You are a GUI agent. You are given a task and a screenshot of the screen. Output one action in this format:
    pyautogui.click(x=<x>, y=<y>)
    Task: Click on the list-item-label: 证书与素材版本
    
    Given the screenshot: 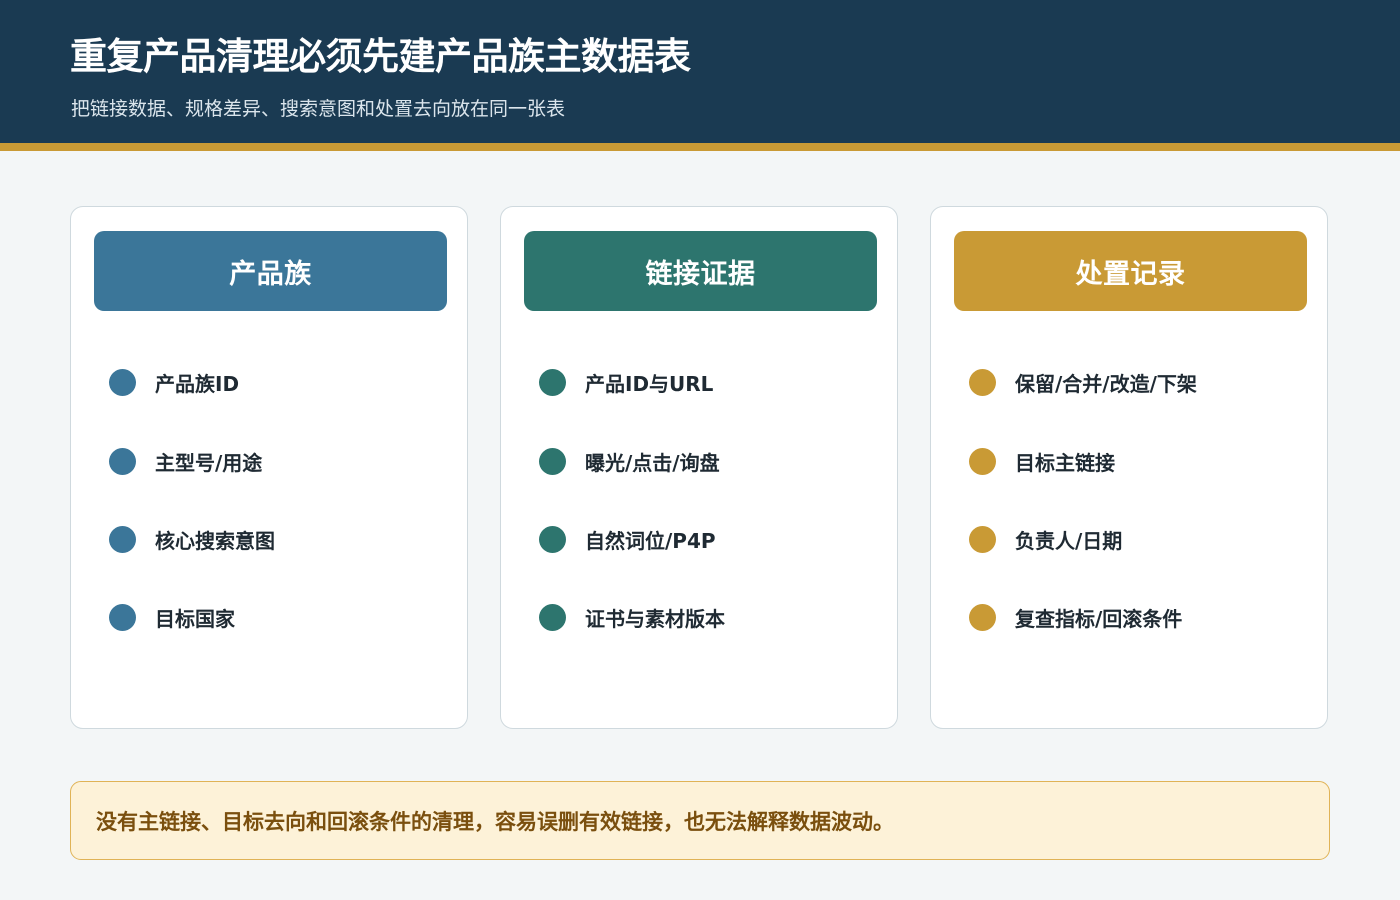 What is the action you would take?
    pyautogui.click(x=655, y=618)
    